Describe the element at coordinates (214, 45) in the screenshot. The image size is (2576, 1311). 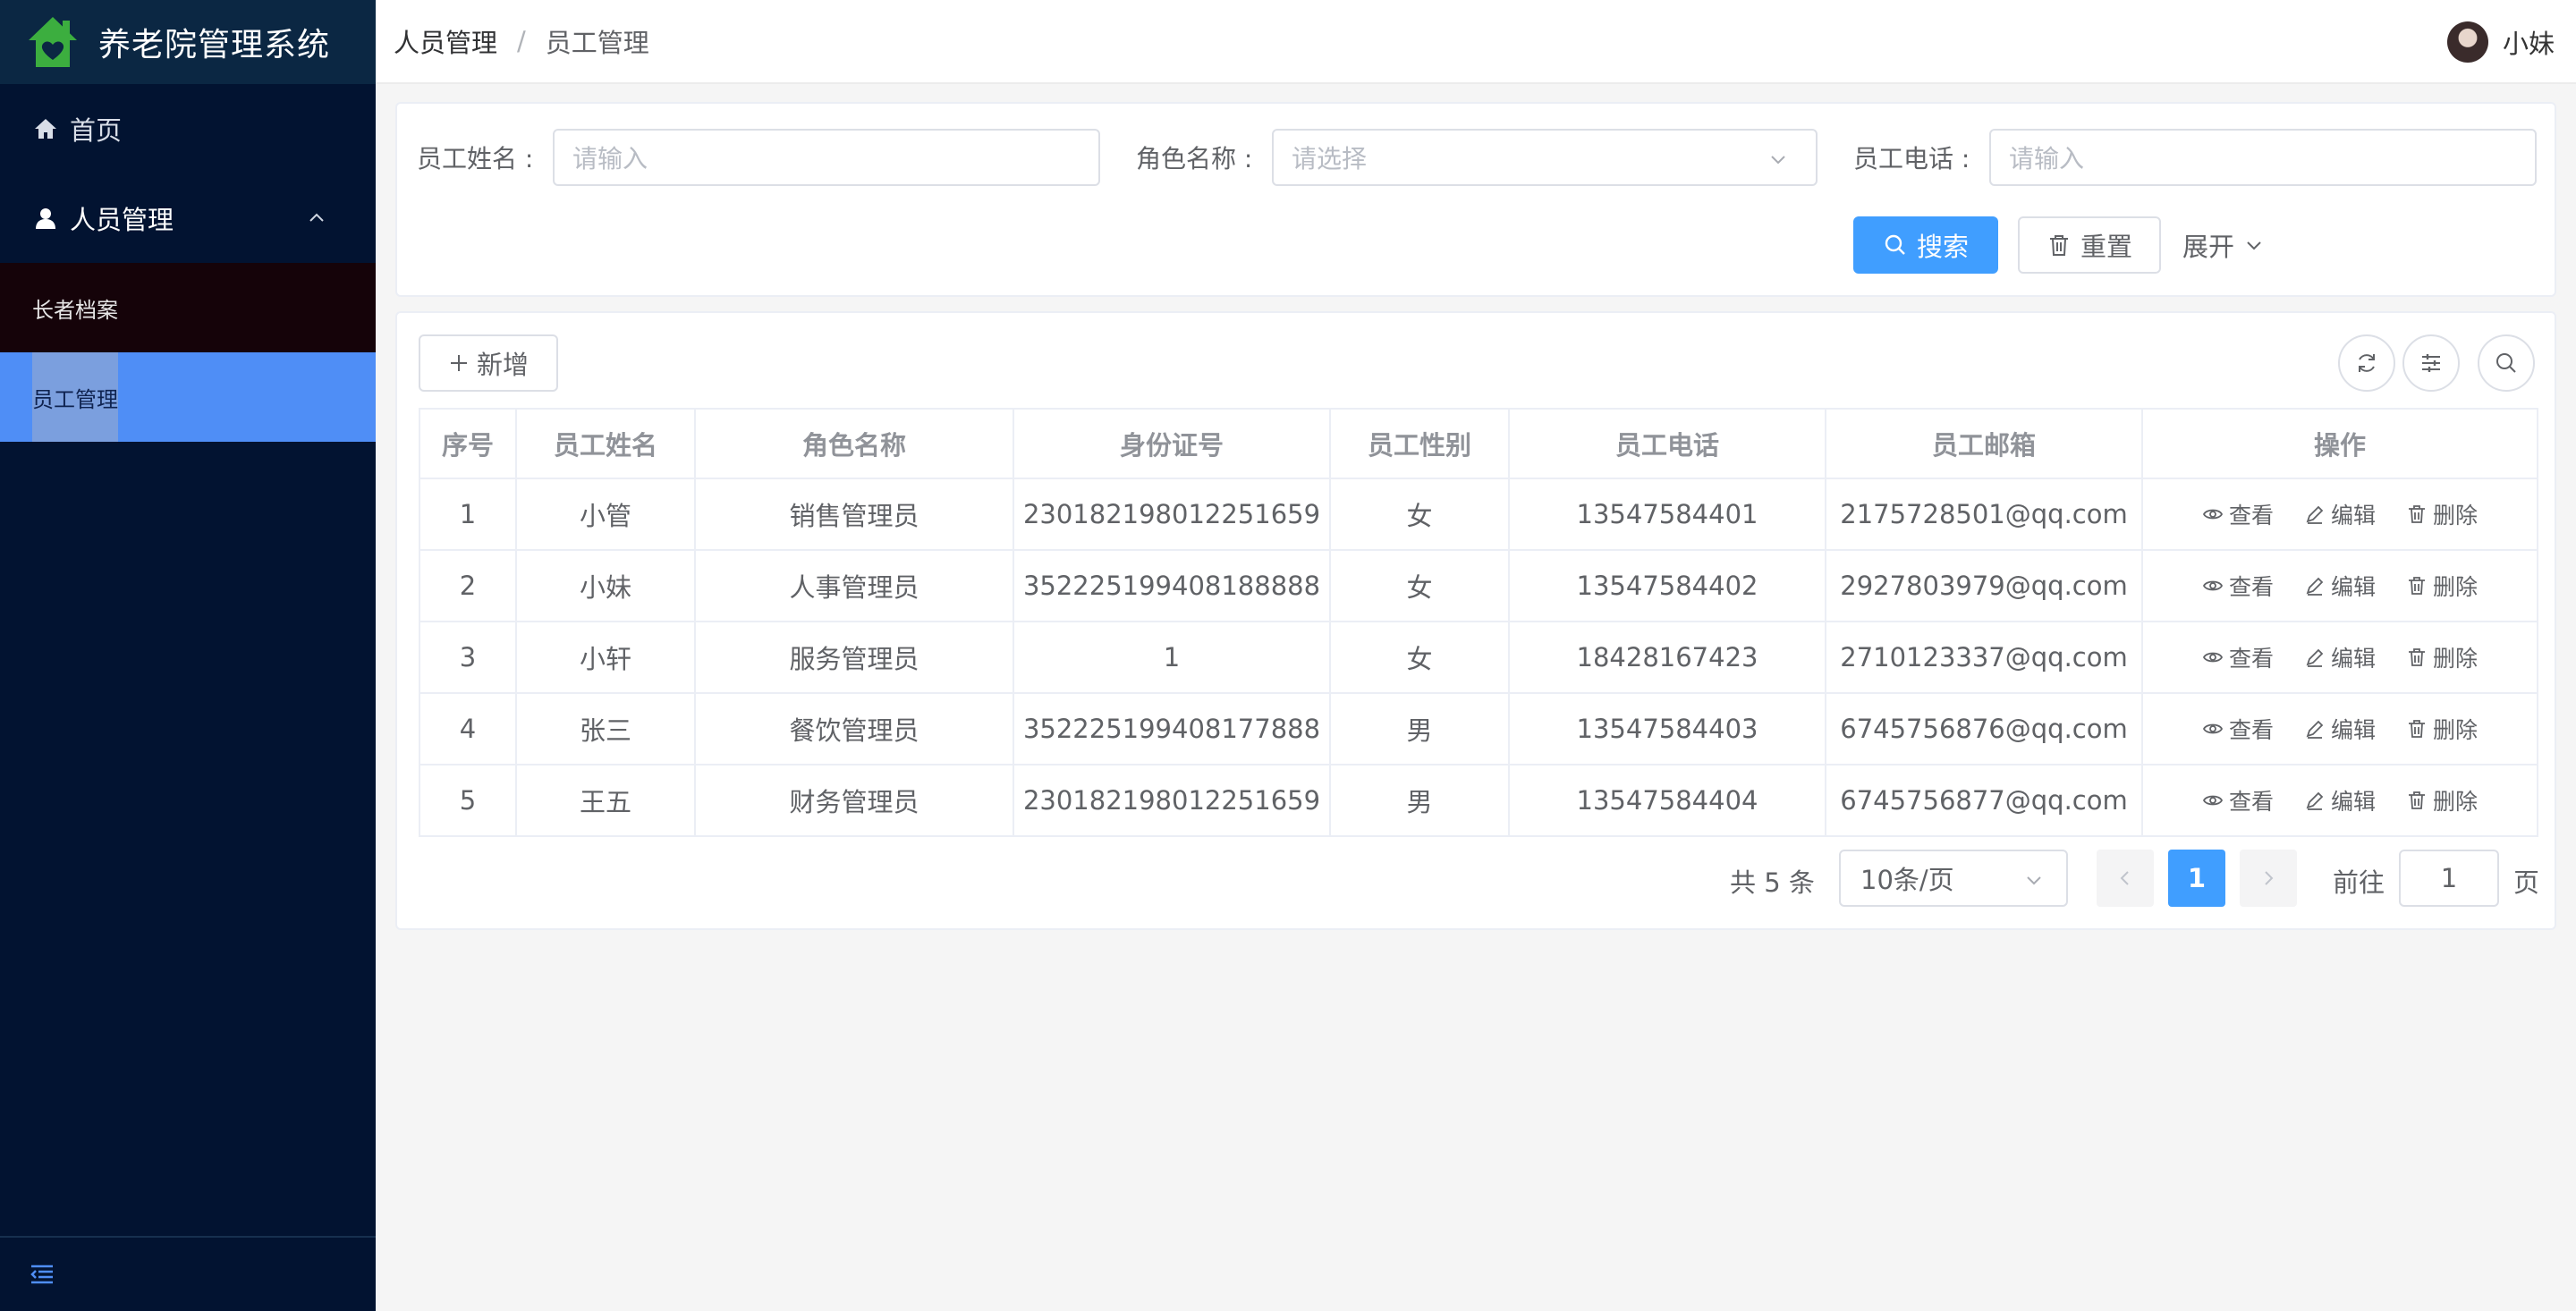
I see `app-title: 养老院管理系统` at that location.